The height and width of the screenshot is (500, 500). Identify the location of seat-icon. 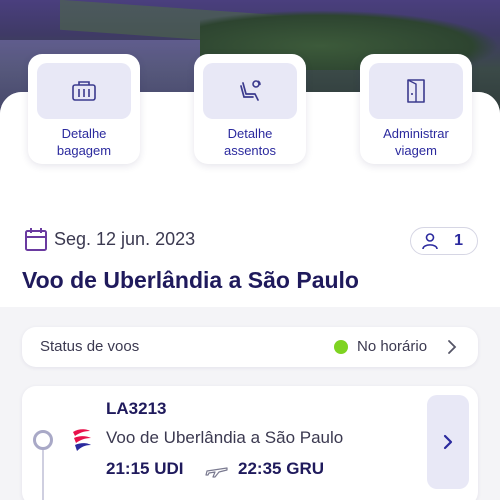
(250, 90).